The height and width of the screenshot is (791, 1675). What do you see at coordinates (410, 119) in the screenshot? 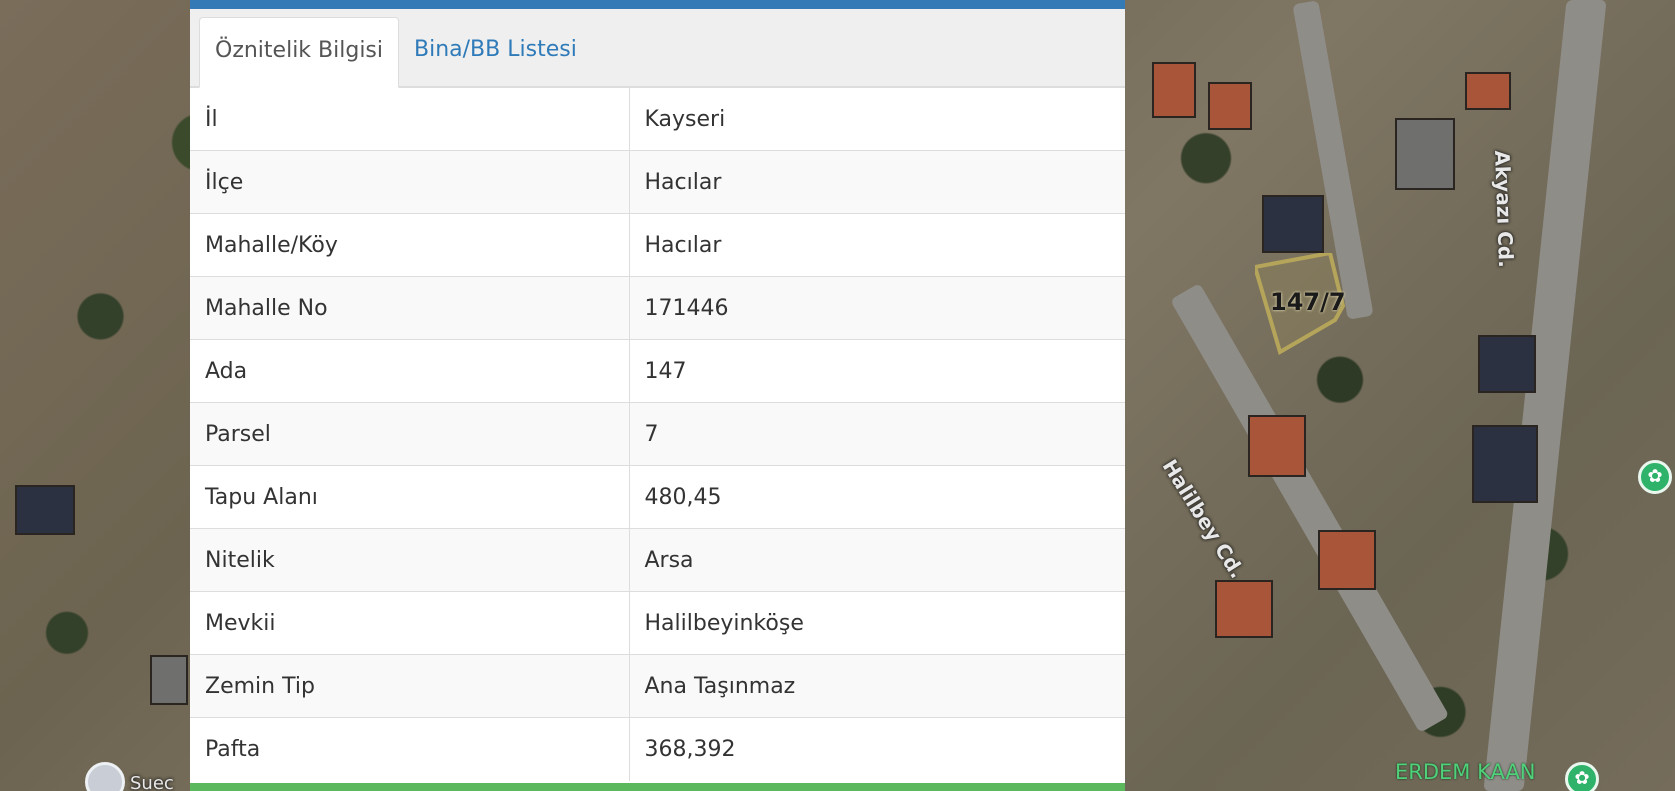
I see `row-label: İl` at bounding box center [410, 119].